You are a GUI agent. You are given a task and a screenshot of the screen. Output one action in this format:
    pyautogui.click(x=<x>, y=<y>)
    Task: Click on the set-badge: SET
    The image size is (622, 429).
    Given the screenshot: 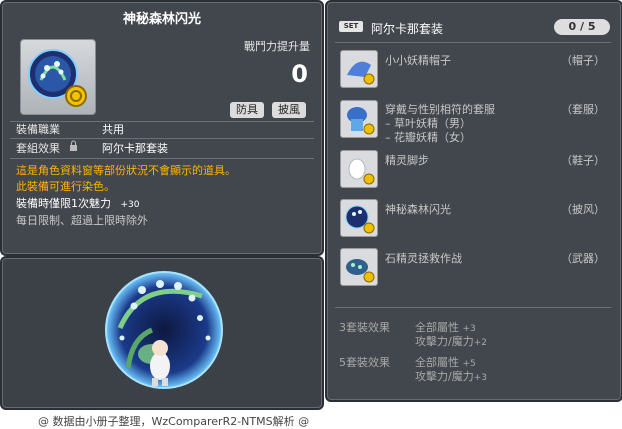 What is the action you would take?
    pyautogui.click(x=351, y=26)
    